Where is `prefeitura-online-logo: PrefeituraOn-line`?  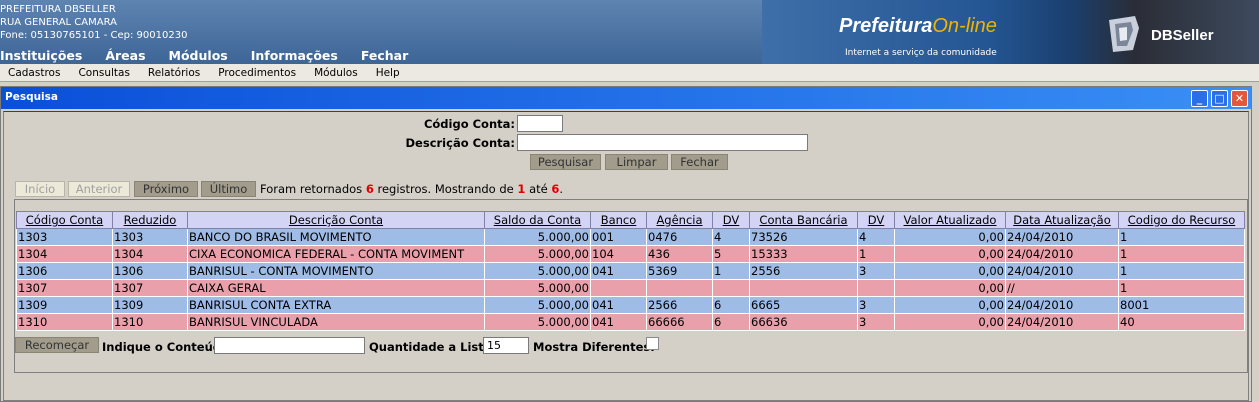
prefeitura-online-logo: PrefeituraOn-line is located at coordinates (918, 26).